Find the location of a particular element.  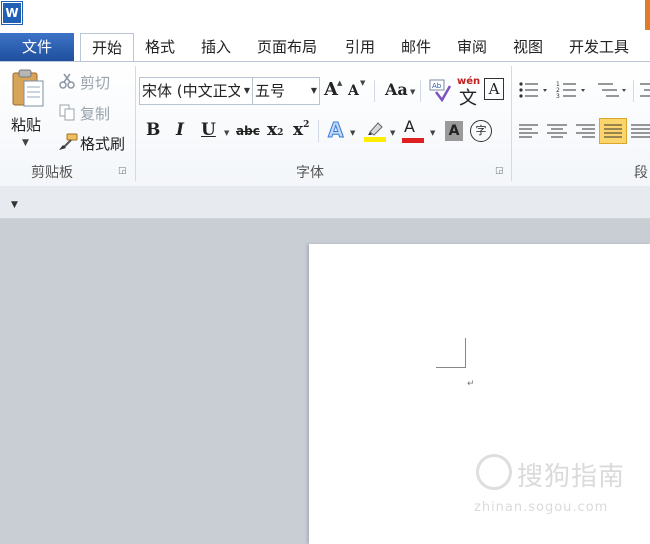

superscript-mark: 2 is located at coordinates (306, 125).